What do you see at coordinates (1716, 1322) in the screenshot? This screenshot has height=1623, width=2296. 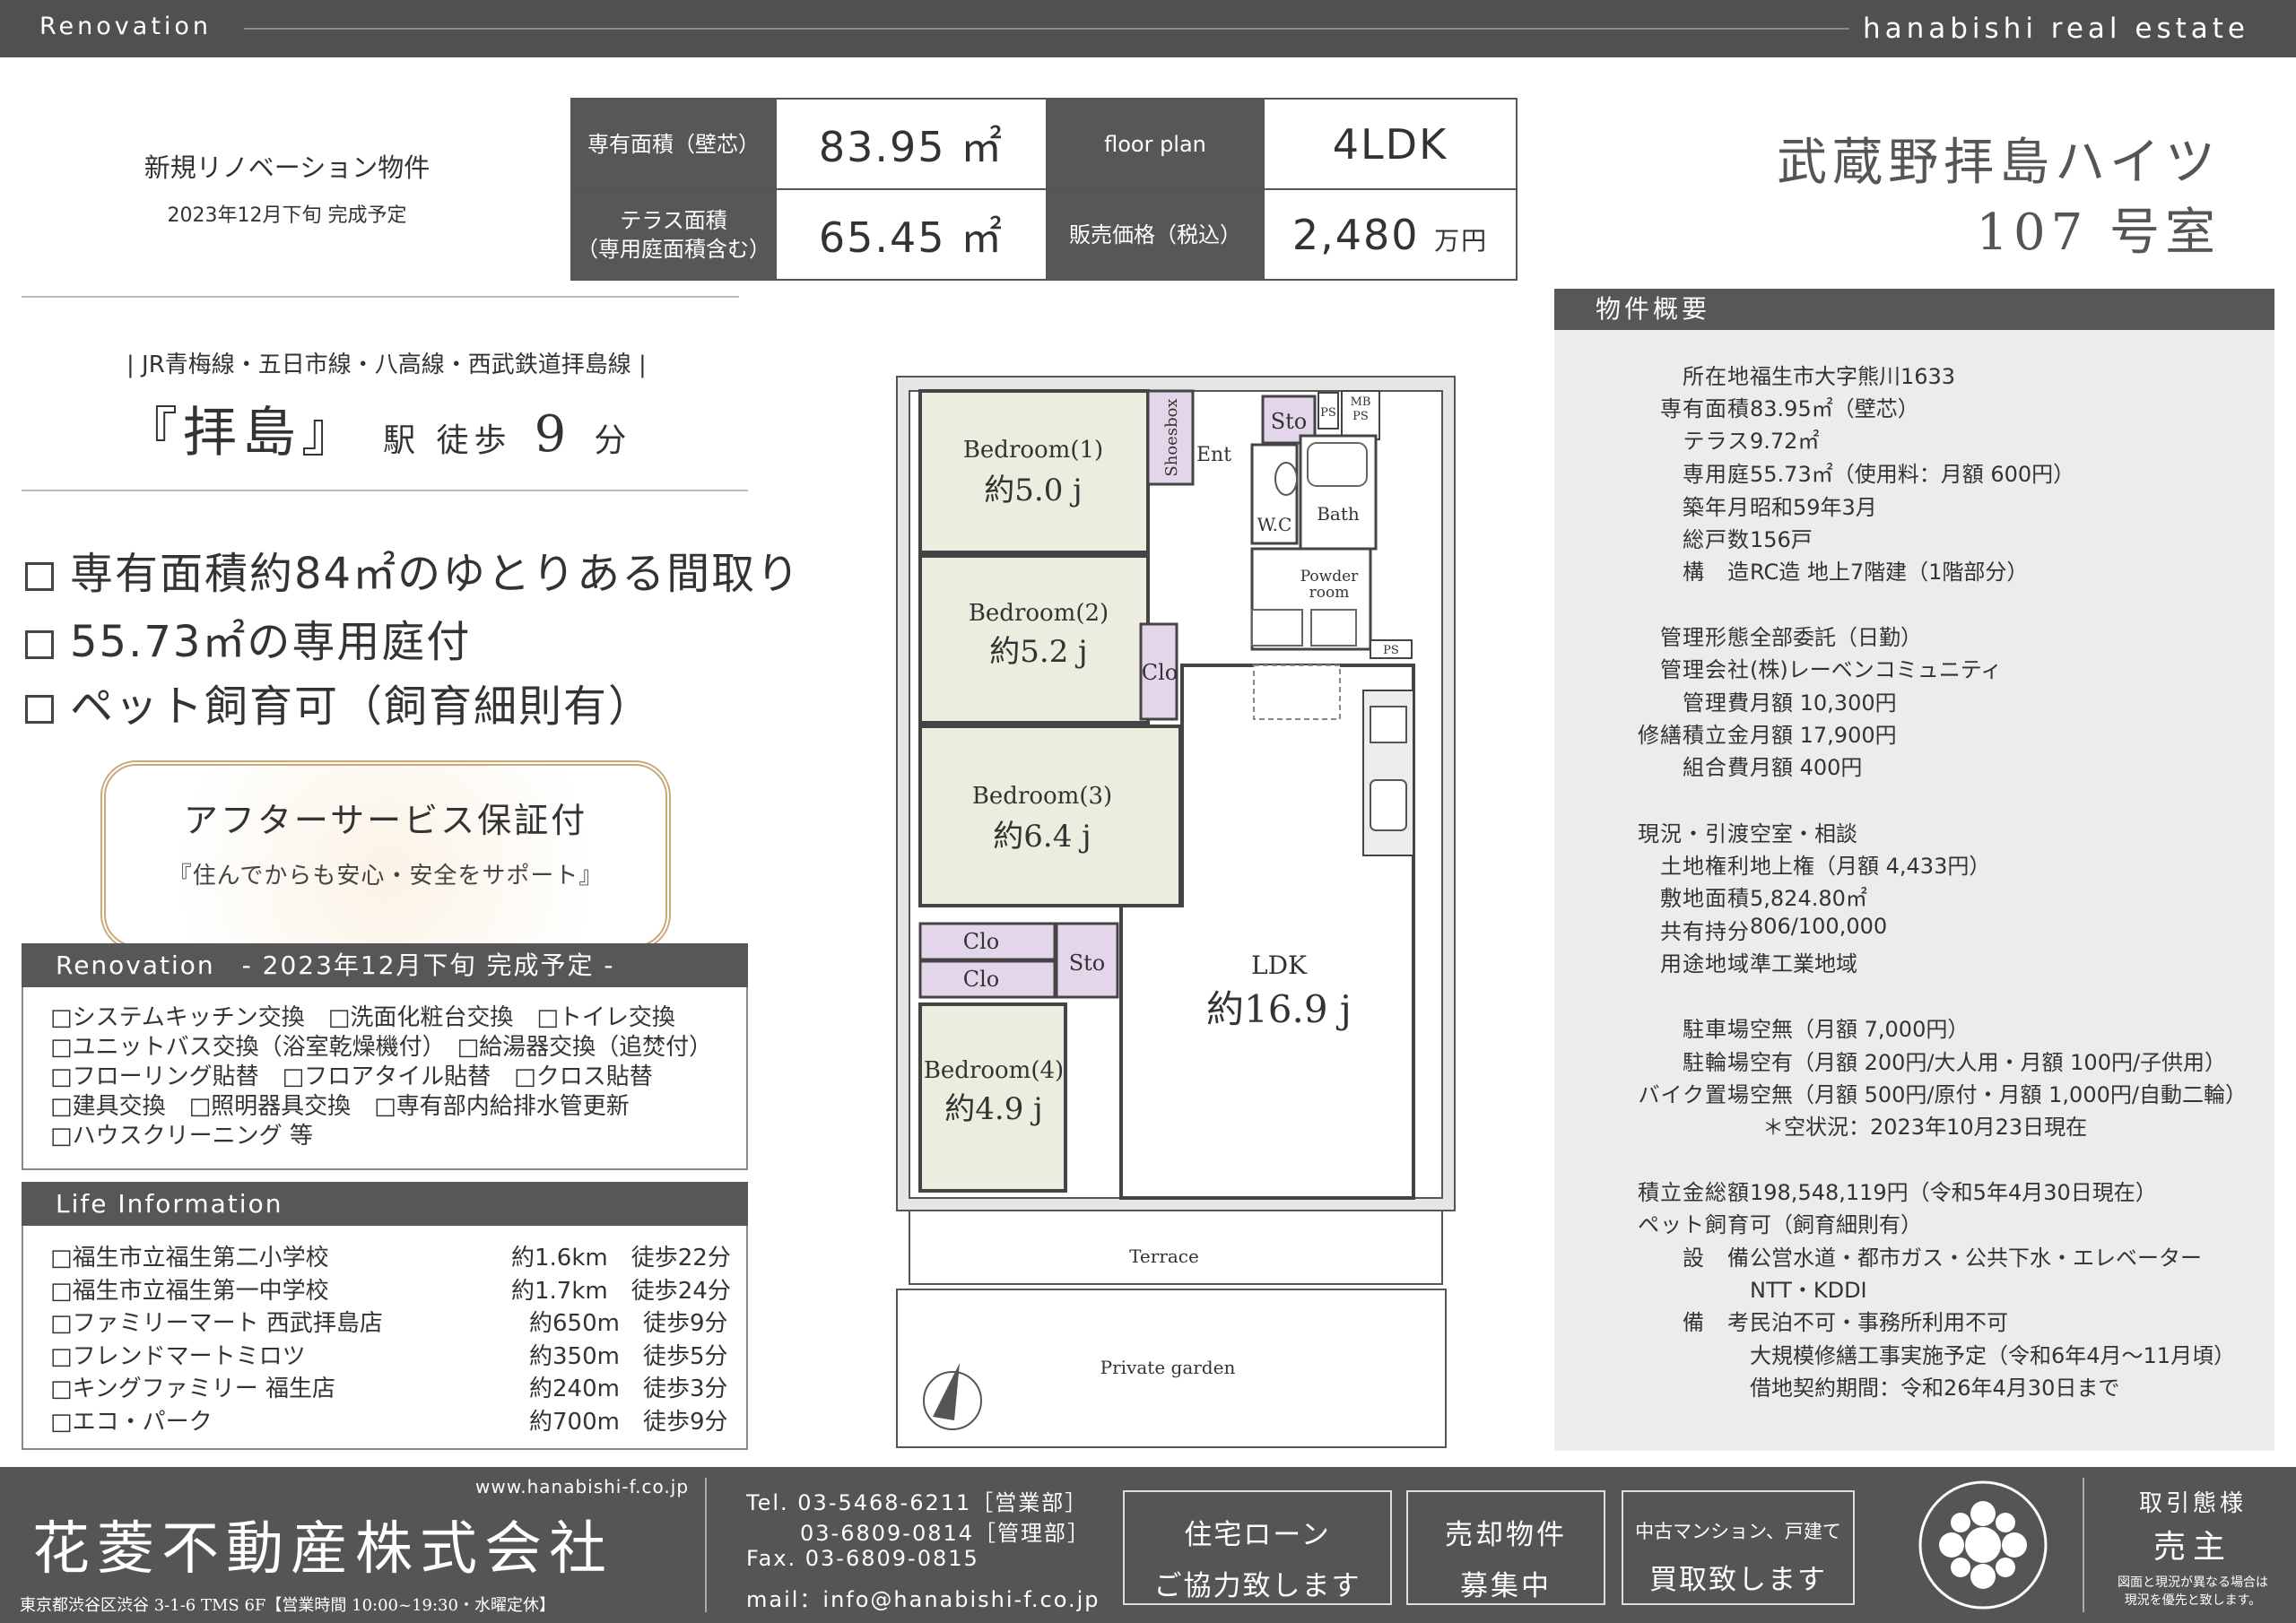 I see `outline-key: 備 考` at bounding box center [1716, 1322].